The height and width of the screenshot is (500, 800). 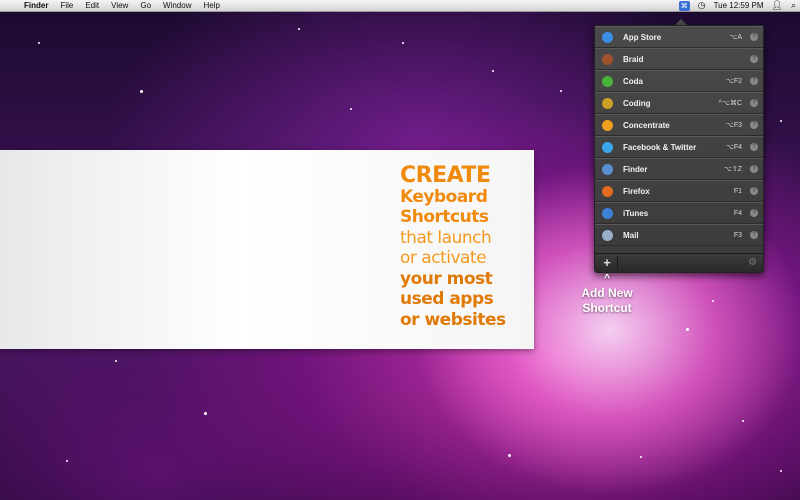 I want to click on menu-clock: Tue 12:59 PM, so click(x=739, y=5).